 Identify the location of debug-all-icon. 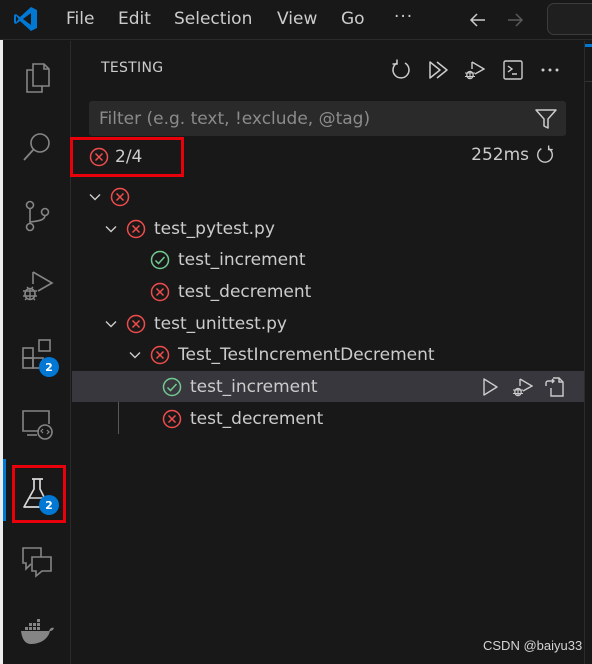
(475, 70).